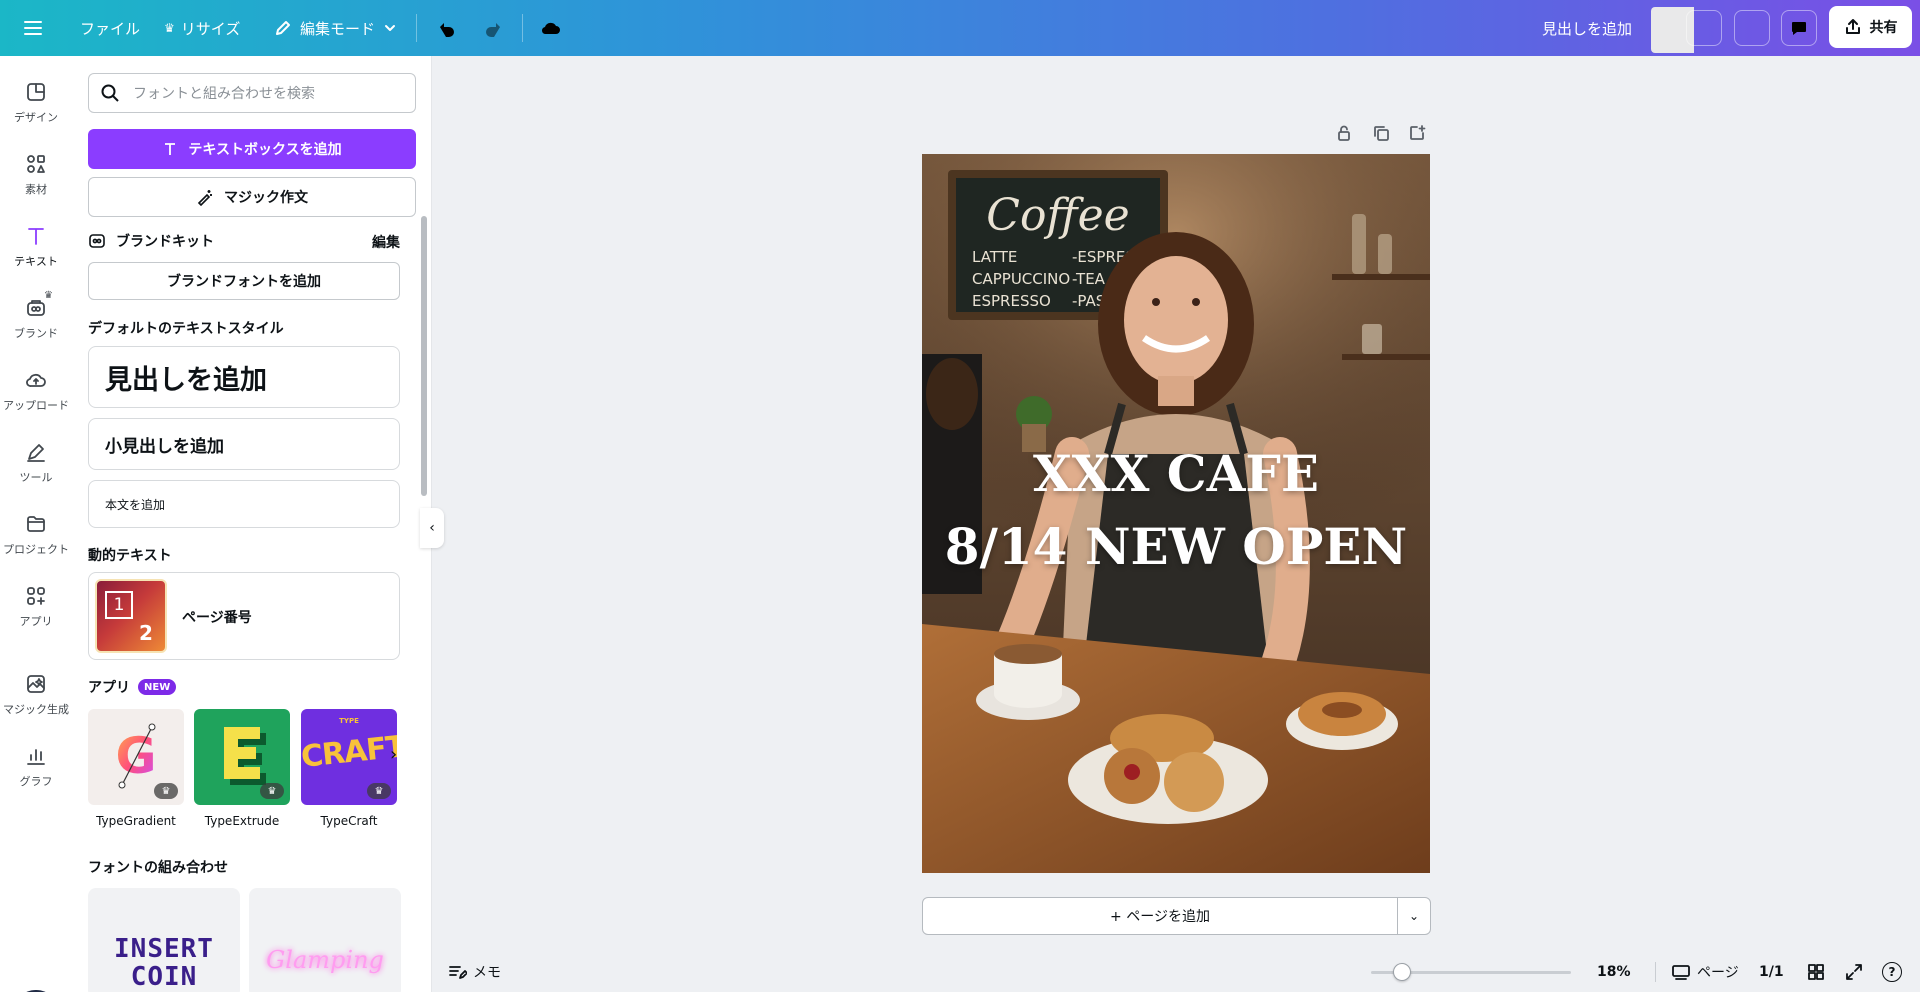 The width and height of the screenshot is (1920, 992). I want to click on app-tile-typegradient: G ♛, so click(136, 757).